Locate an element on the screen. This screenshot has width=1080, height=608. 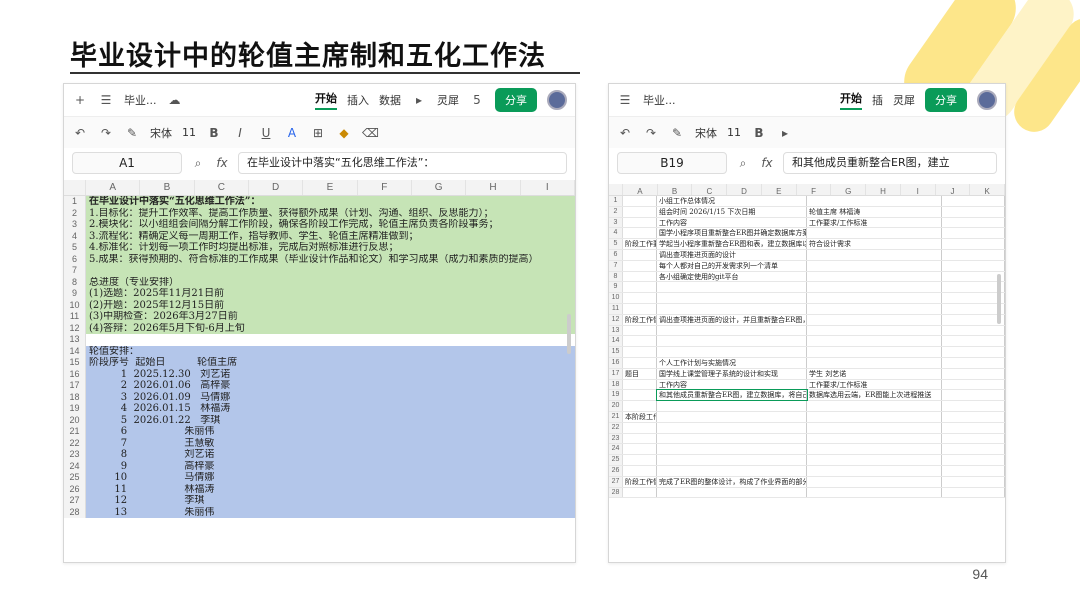
row-number: 9 is located at coordinates (616, 287).